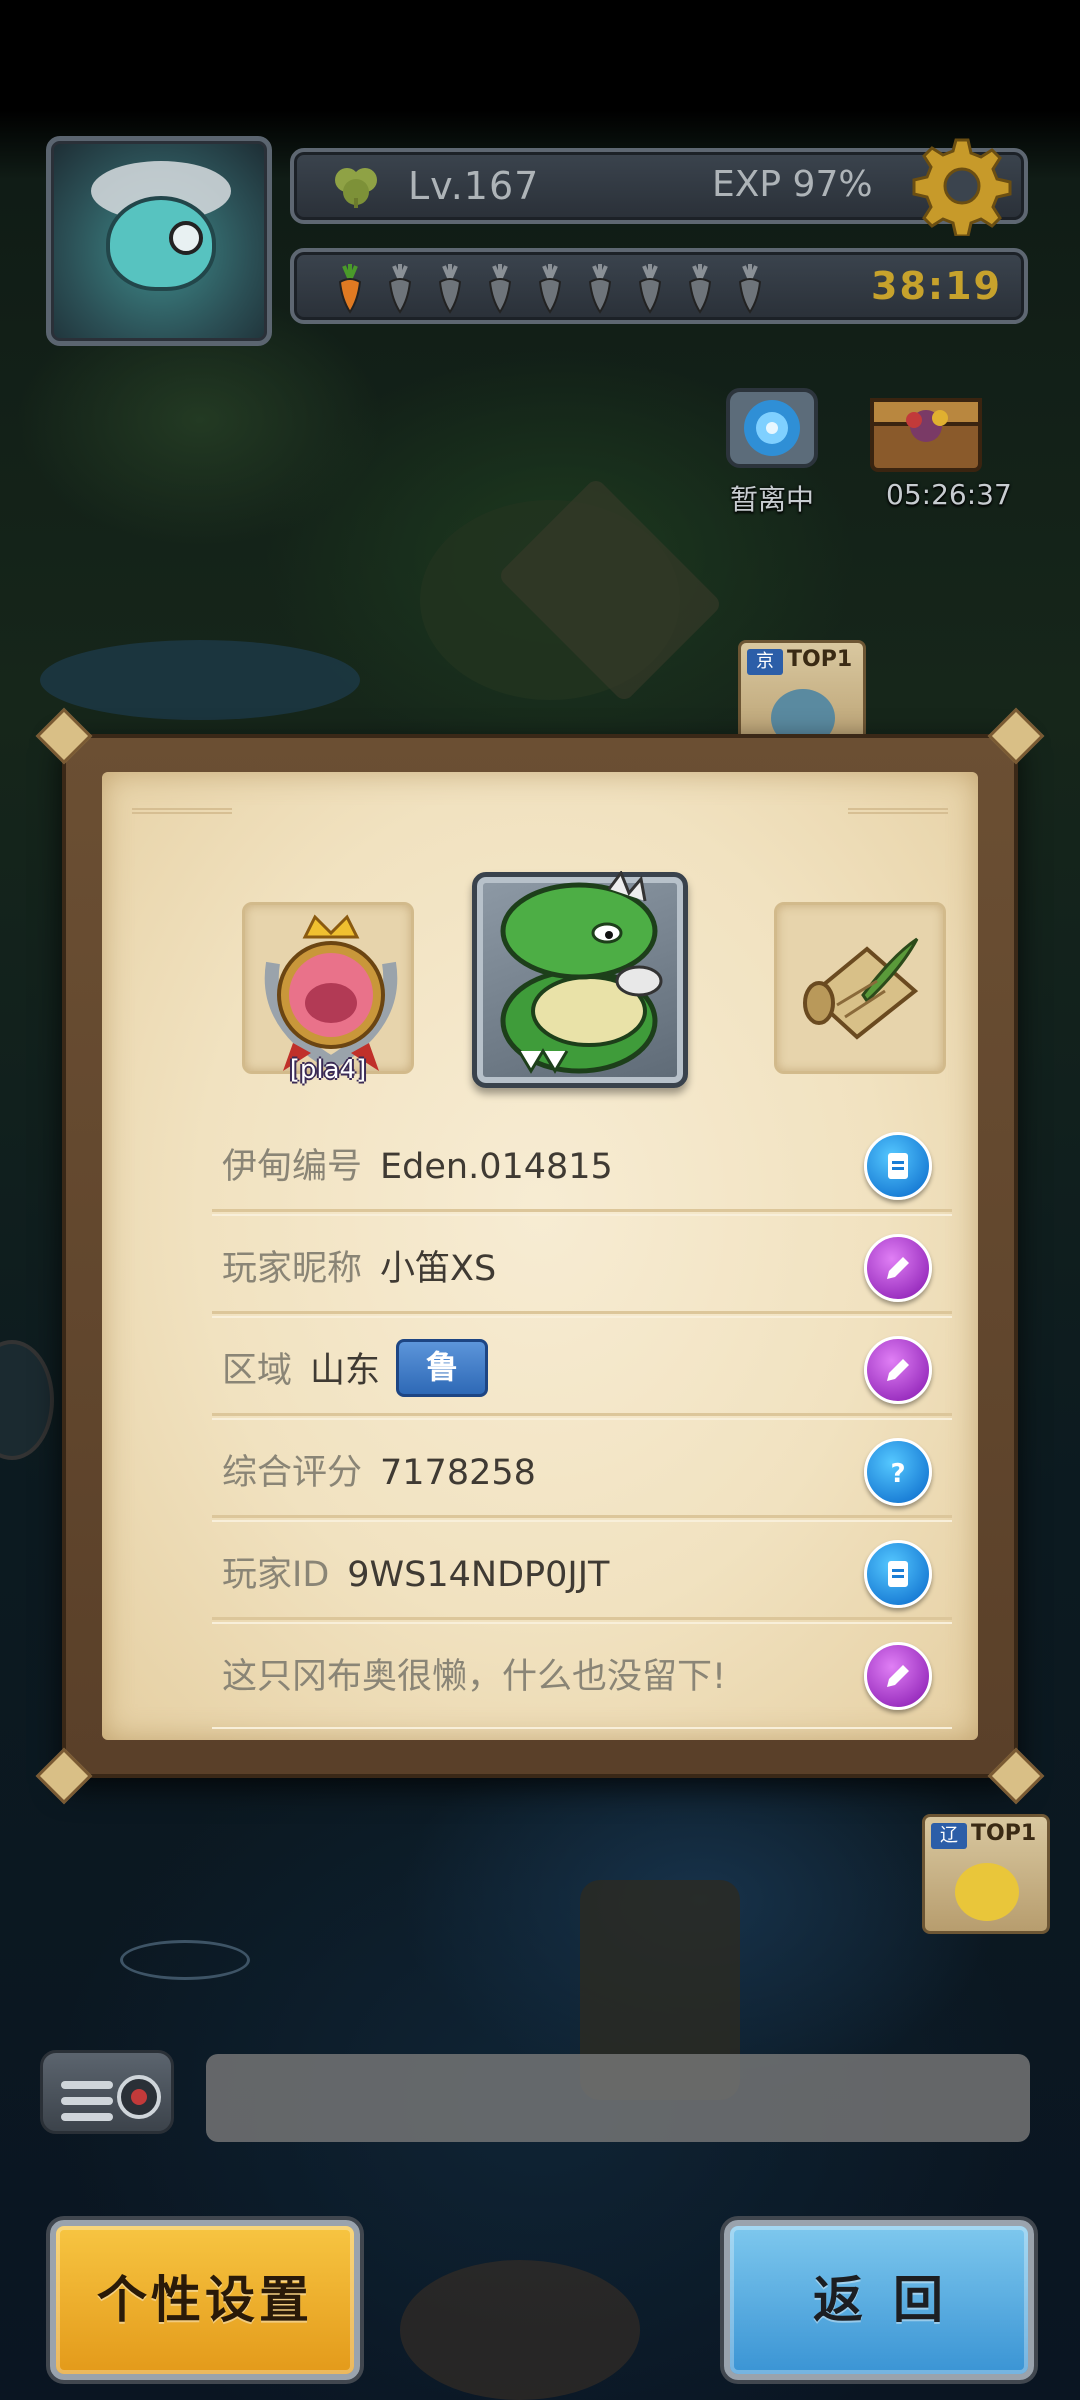 This screenshot has width=1080, height=2400. I want to click on signature-slot, so click(860, 988).